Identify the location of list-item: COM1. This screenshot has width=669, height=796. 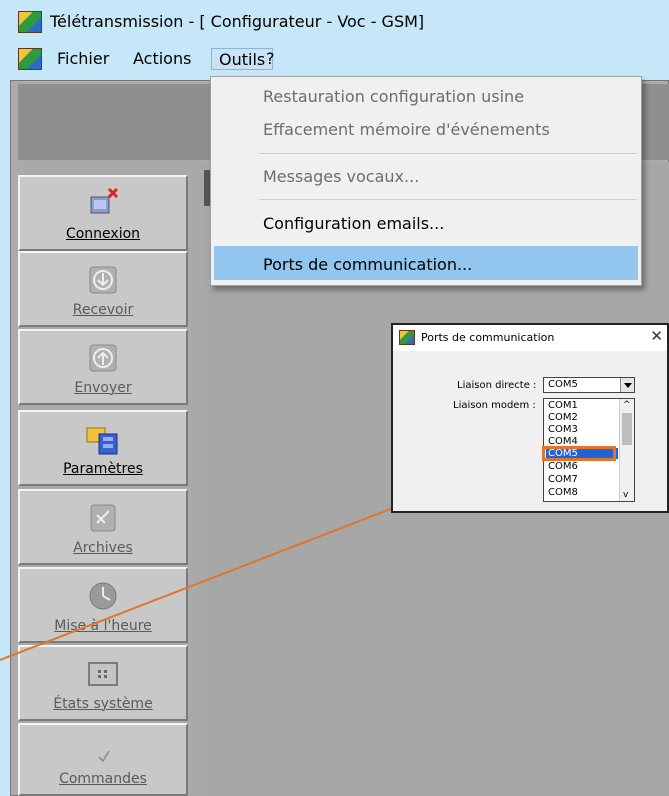
(582, 405).